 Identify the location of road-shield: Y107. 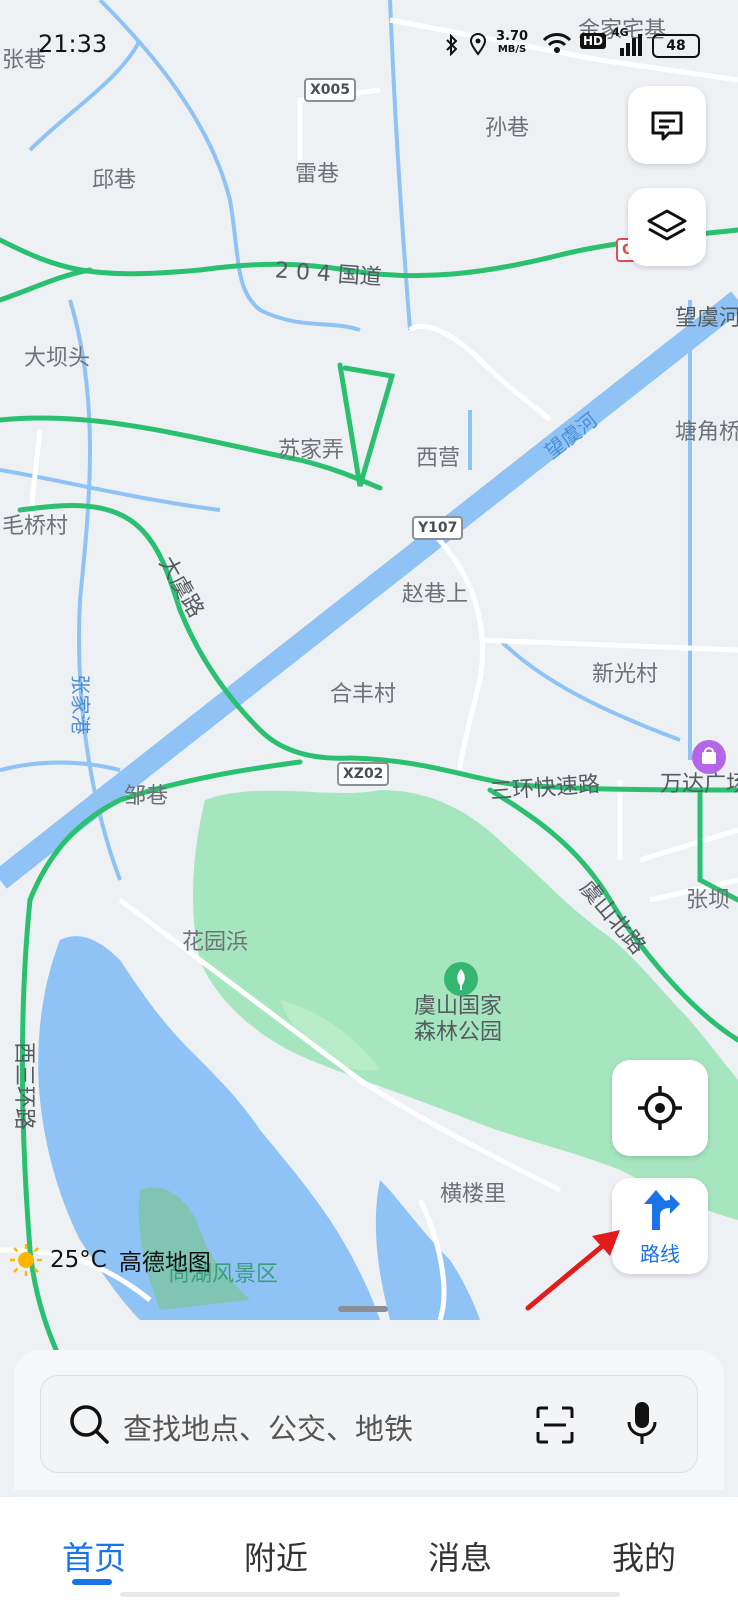
(438, 528).